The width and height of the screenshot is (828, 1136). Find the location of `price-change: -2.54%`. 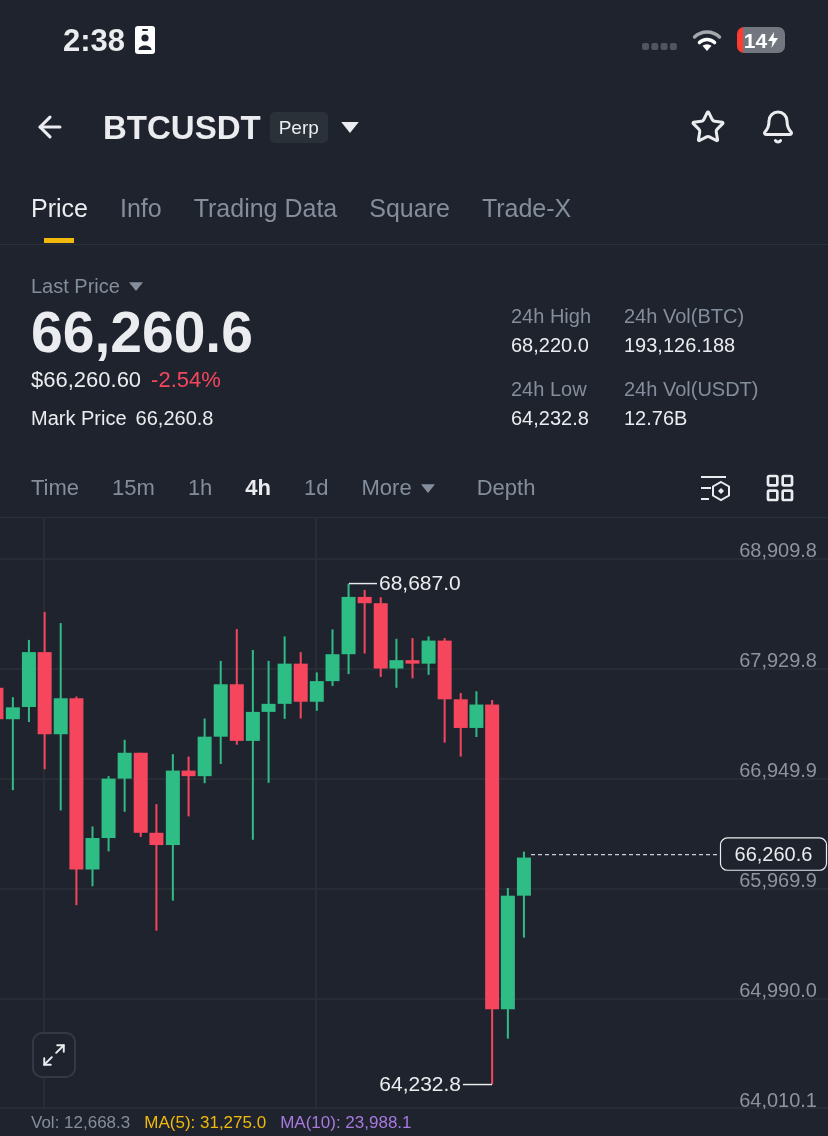

price-change: -2.54% is located at coordinates (186, 380).